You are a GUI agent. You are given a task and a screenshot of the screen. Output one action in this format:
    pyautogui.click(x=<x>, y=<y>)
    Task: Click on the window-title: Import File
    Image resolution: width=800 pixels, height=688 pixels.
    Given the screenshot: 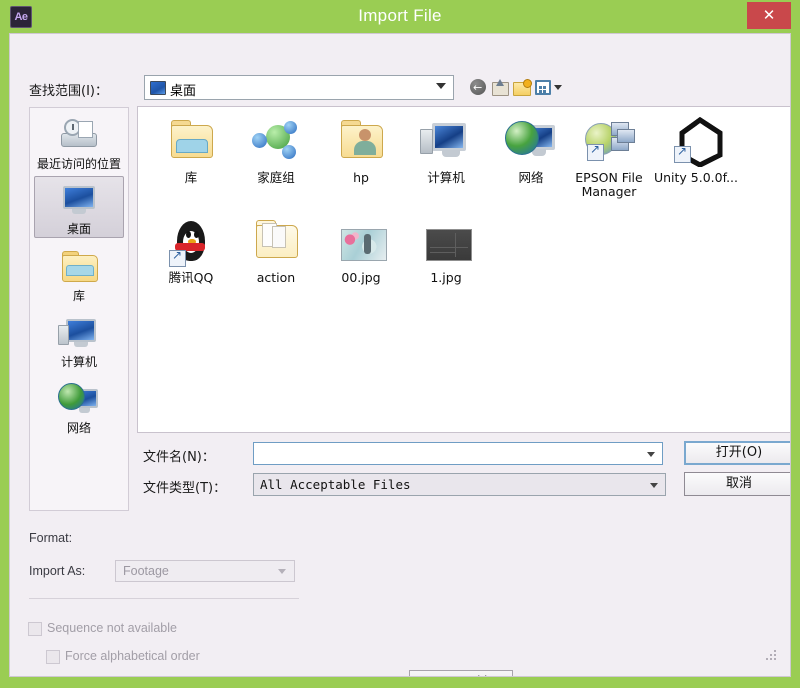 What is the action you would take?
    pyautogui.click(x=400, y=15)
    